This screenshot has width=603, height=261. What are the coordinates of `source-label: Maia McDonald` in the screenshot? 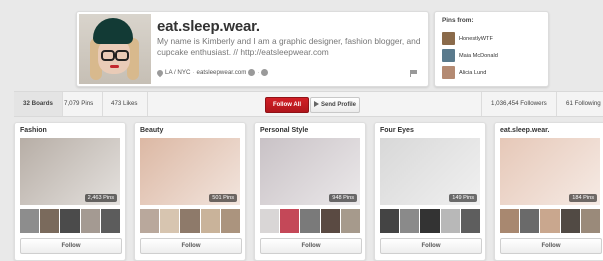 It's located at (478, 55).